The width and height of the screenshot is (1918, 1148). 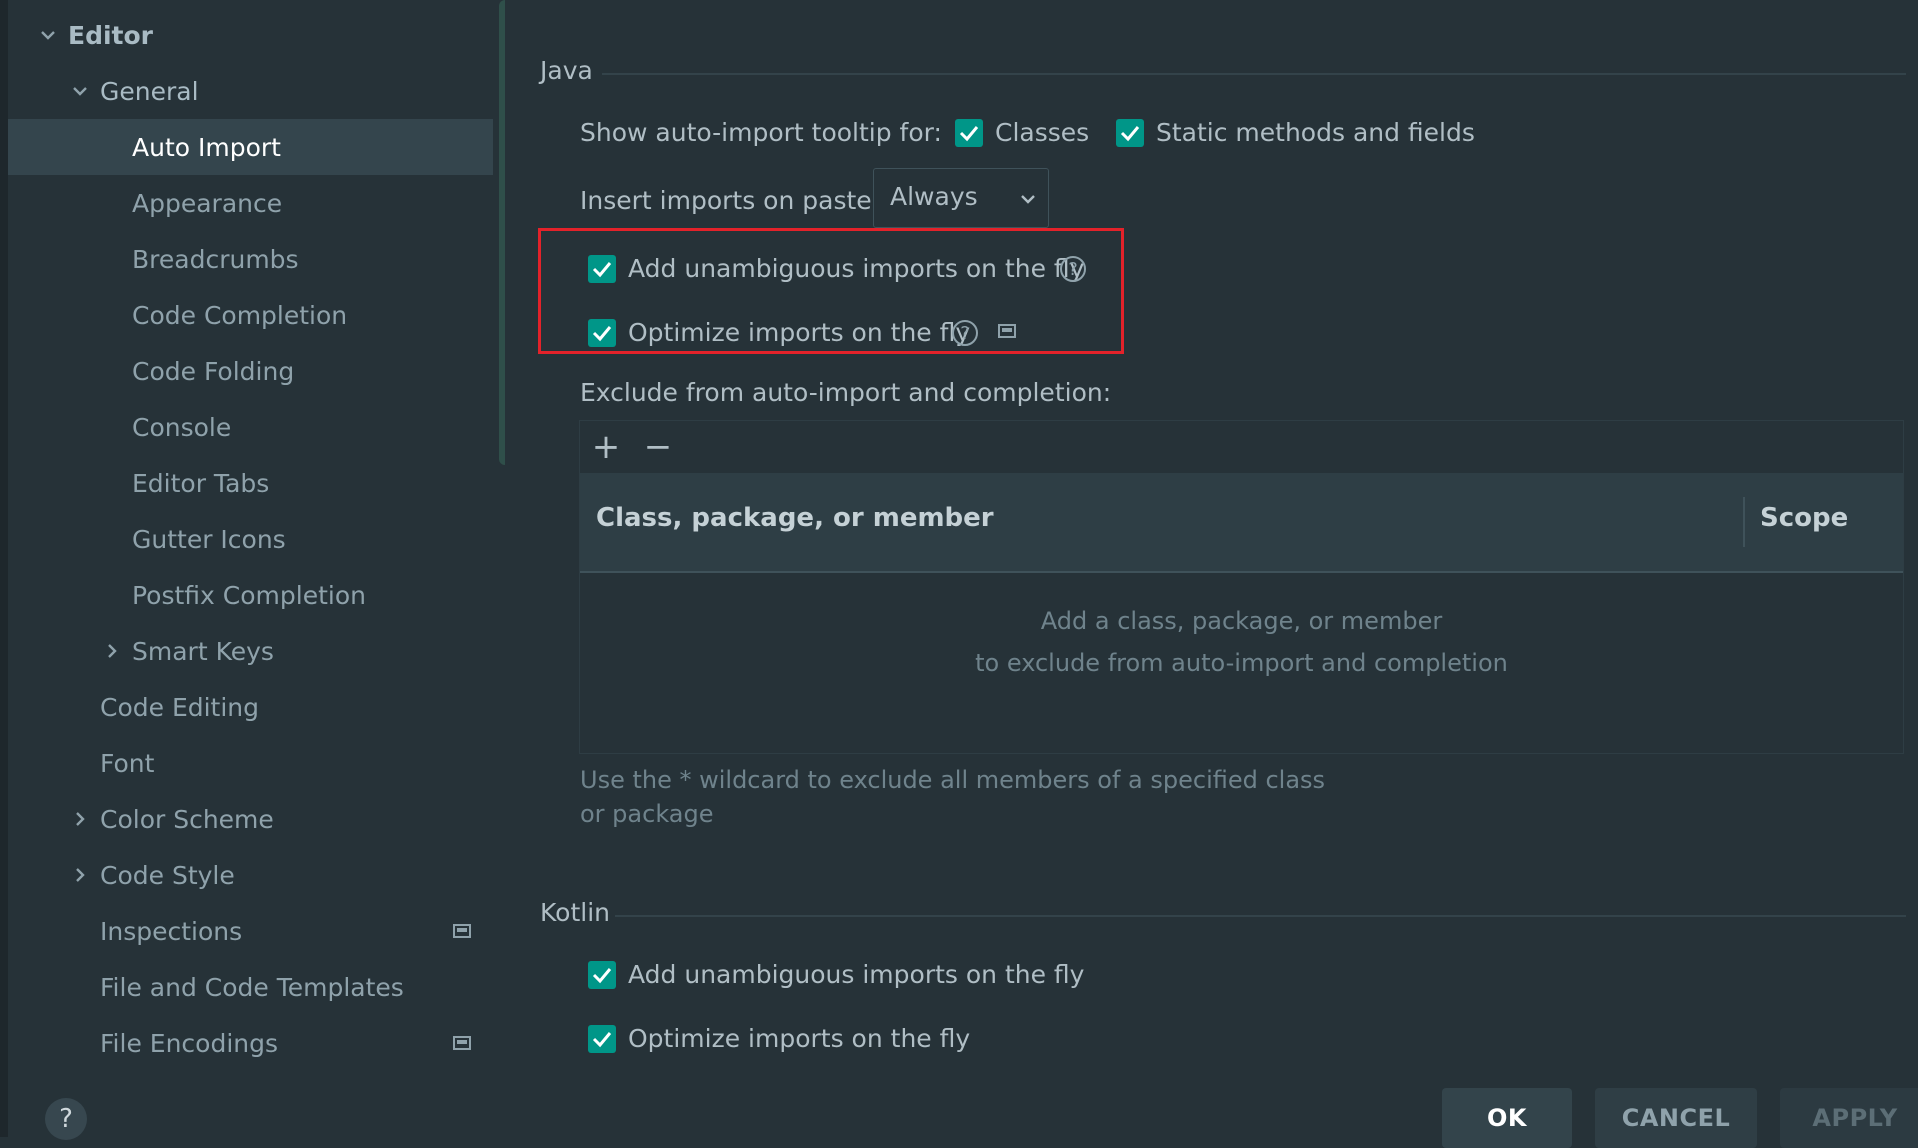 I want to click on column-header-scope: Scope, so click(x=1804, y=518).